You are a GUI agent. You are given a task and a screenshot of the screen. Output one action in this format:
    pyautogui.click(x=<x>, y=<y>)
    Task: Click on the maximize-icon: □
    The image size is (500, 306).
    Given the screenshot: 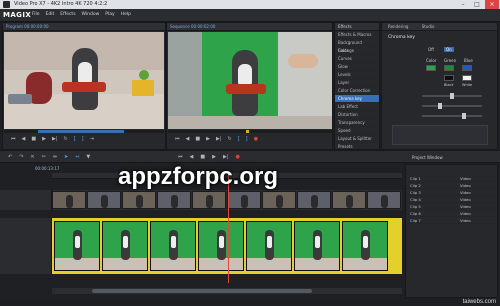 What is the action you would take?
    pyautogui.click(x=477, y=4)
    